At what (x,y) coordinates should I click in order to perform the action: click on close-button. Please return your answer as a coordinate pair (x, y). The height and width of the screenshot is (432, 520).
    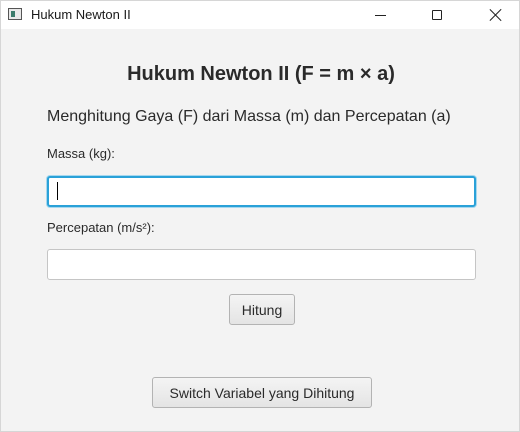
    Looking at the image, I should click on (496, 15).